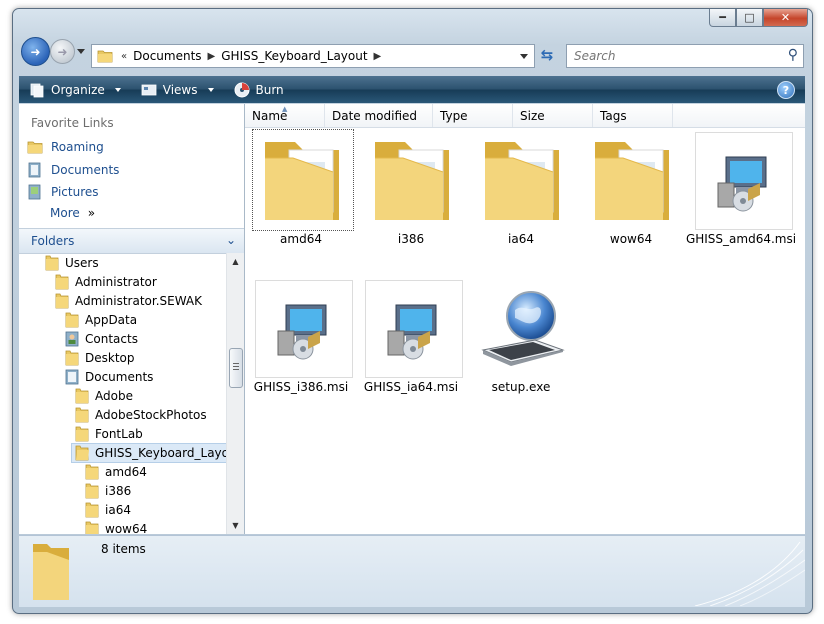 The width and height of the screenshot is (824, 624). I want to click on address-bar: « Documents ▶ GHISS_Keyboard_Layout ▶, so click(313, 56).